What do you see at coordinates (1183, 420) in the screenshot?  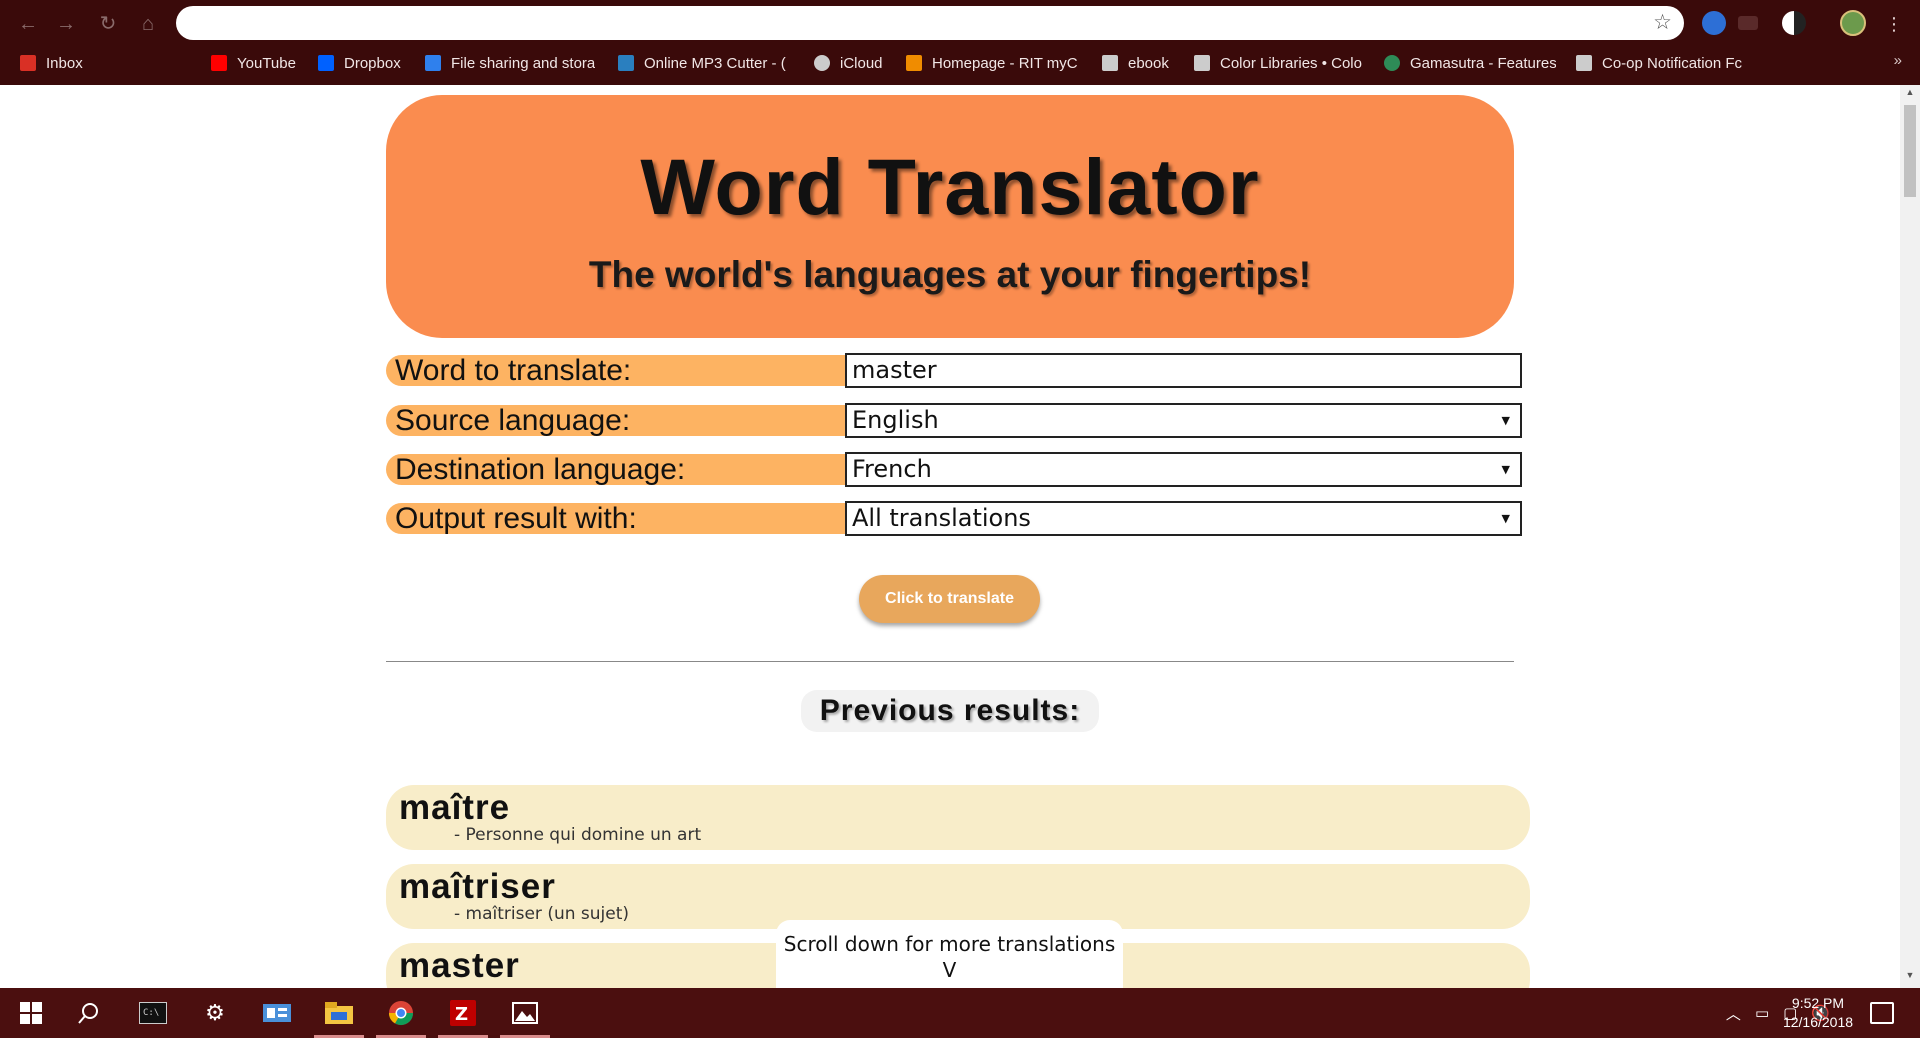 I see `source-language-select: English ▼` at bounding box center [1183, 420].